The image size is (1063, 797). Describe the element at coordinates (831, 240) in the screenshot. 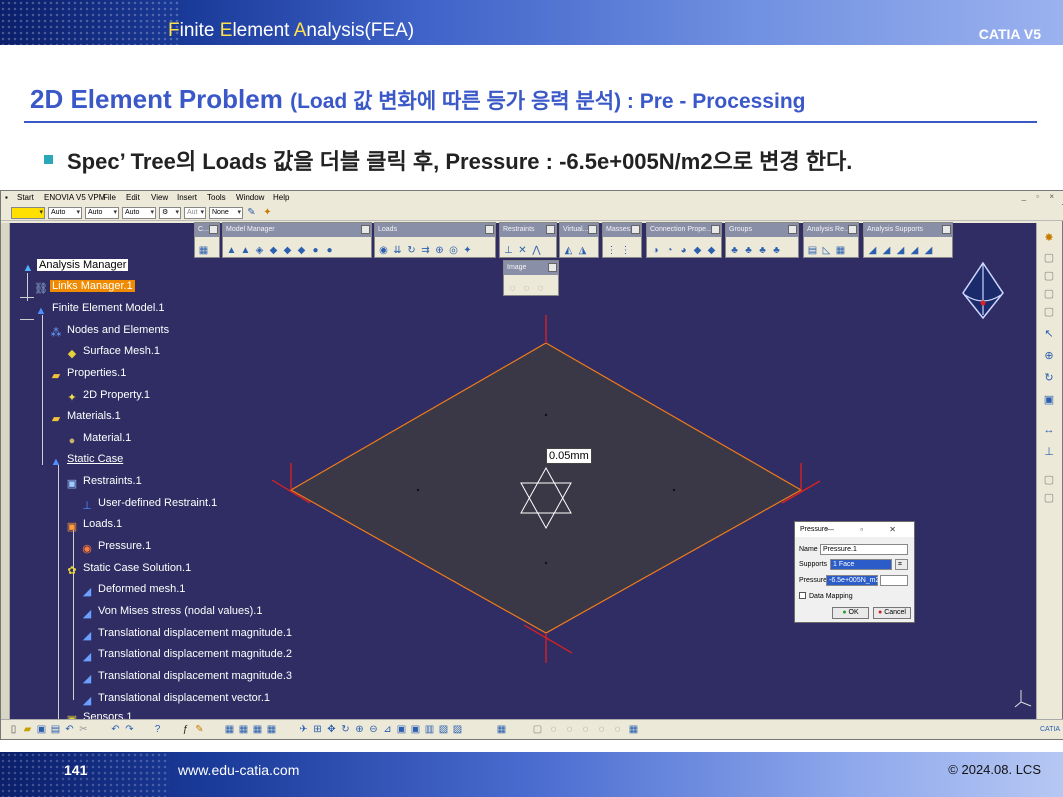

I see `toolbar-analysis-results: Analysis Re... ▤ ◺ ▦` at that location.